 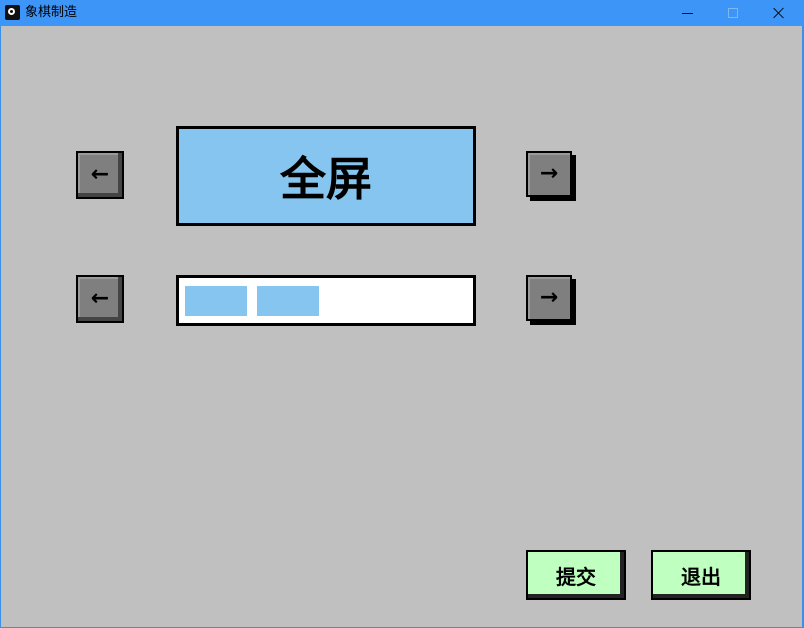 I want to click on close-icon, so click(x=779, y=13).